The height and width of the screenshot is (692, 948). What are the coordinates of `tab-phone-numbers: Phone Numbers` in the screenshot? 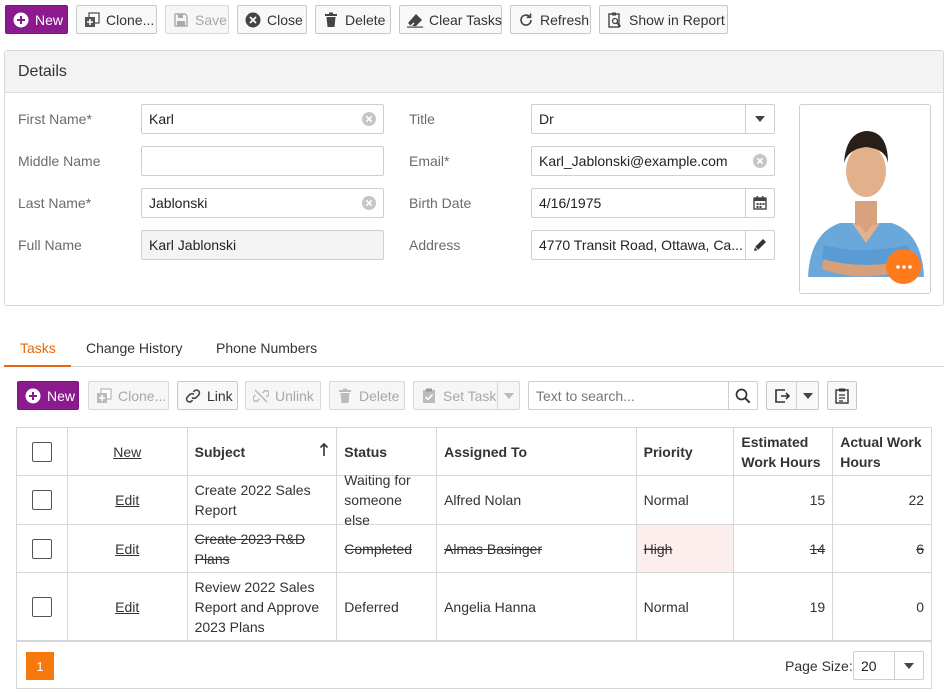 It's located at (266, 348).